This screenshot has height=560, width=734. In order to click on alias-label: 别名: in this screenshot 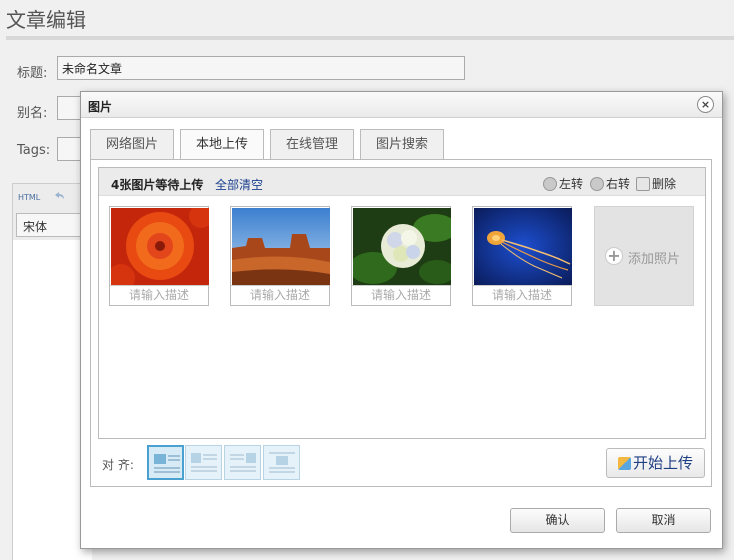, I will do `click(32, 113)`.